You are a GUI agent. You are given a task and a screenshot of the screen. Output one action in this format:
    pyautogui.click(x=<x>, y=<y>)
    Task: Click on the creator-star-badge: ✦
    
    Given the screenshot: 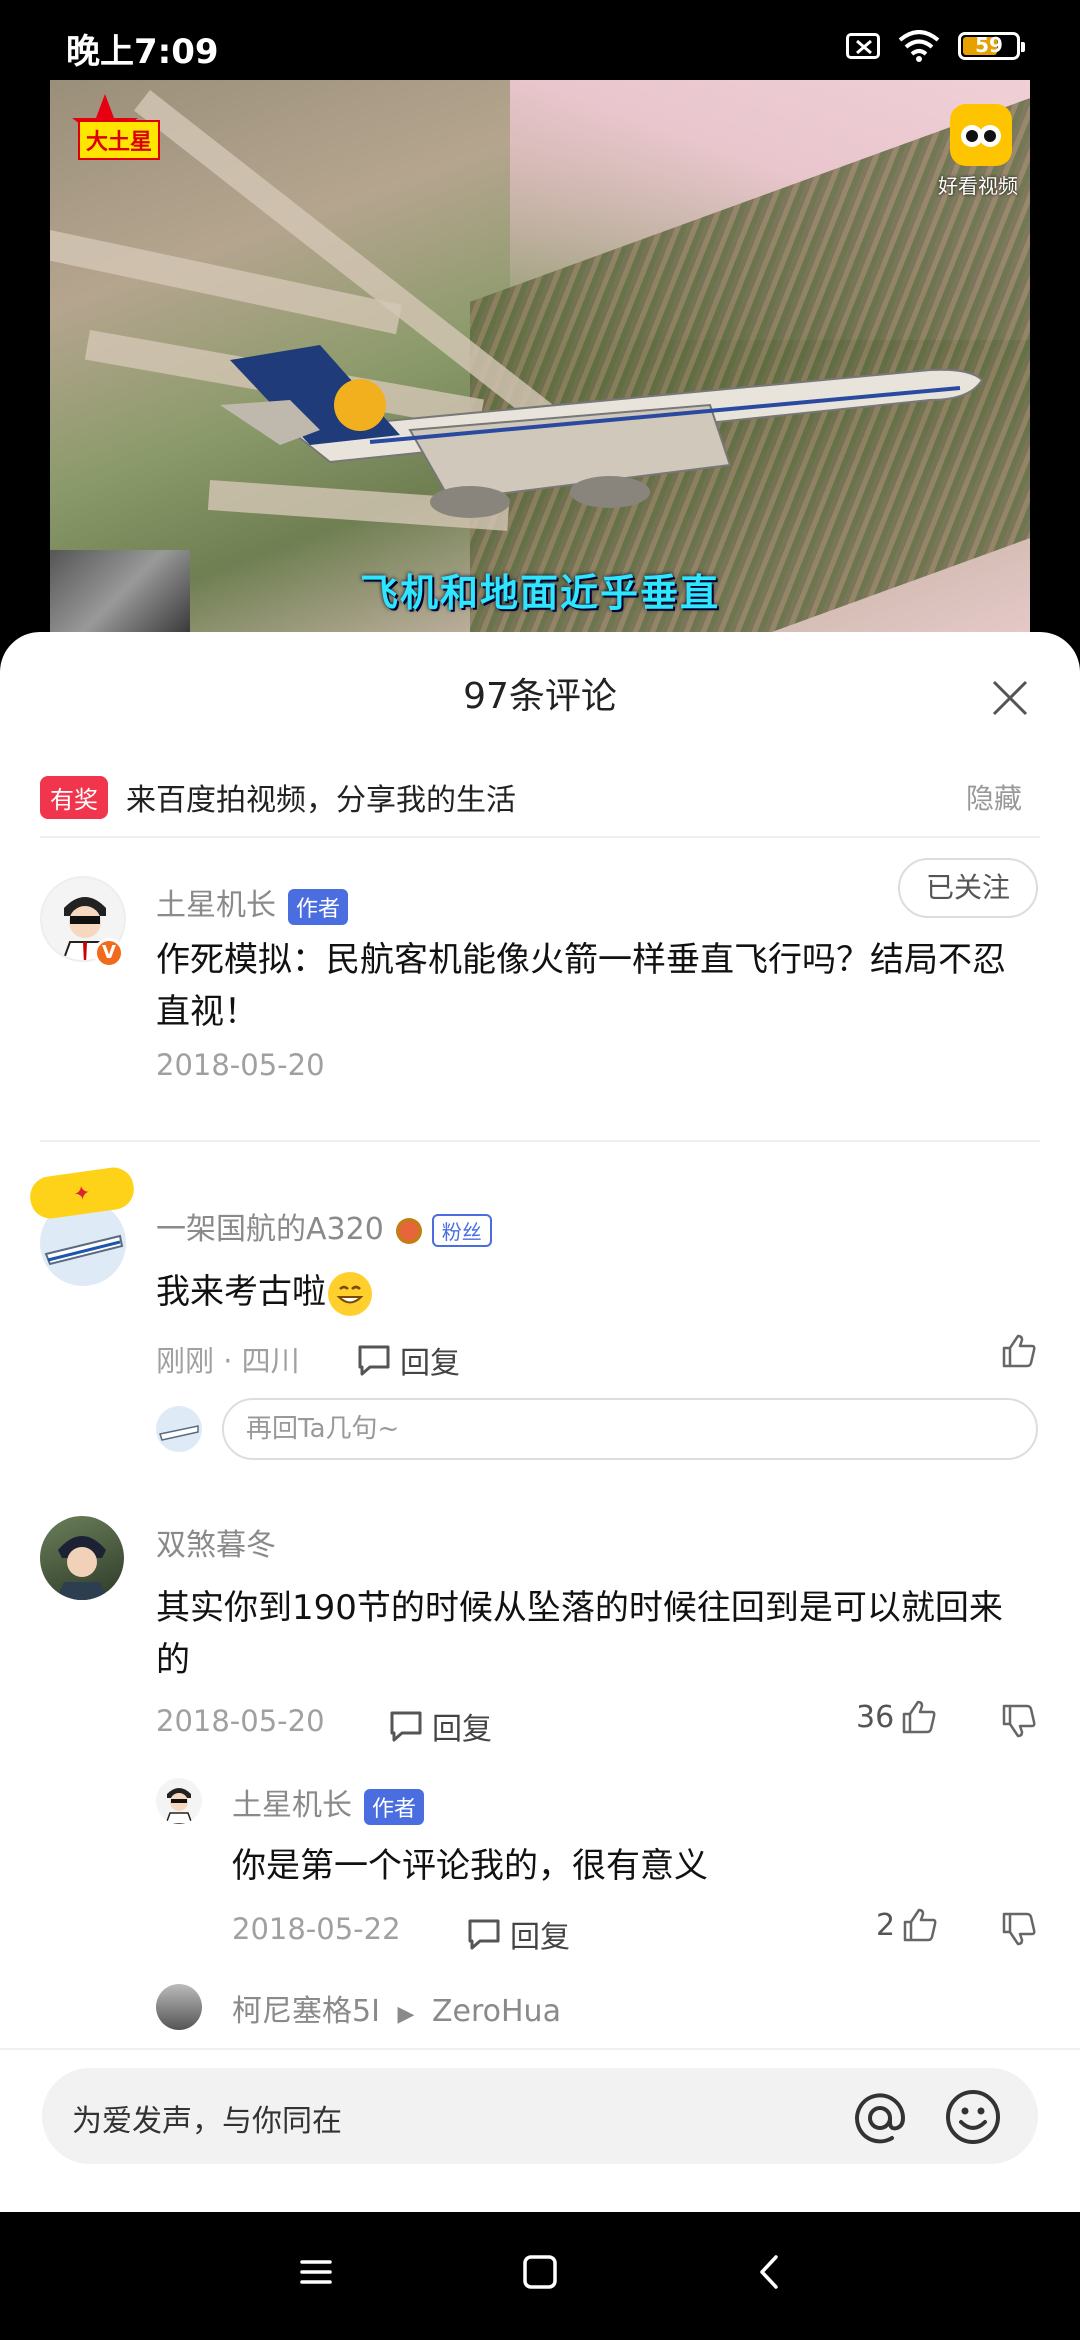 What is the action you would take?
    pyautogui.click(x=82, y=1193)
    